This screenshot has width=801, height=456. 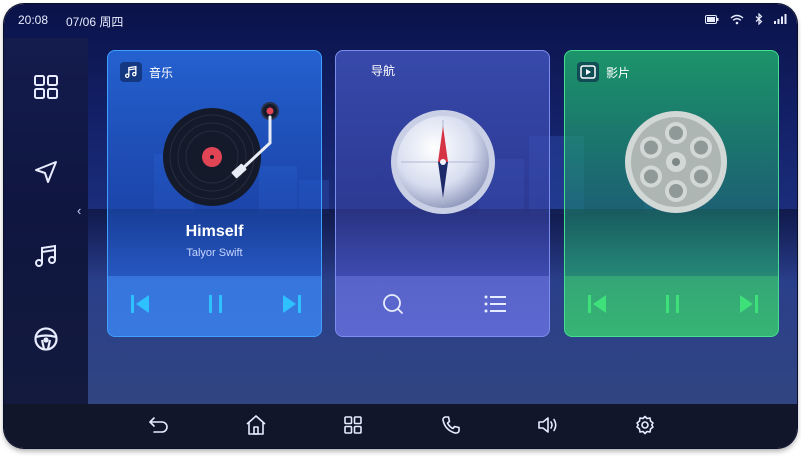 I want to click on navigation-arrow-icon, so click(x=46, y=174).